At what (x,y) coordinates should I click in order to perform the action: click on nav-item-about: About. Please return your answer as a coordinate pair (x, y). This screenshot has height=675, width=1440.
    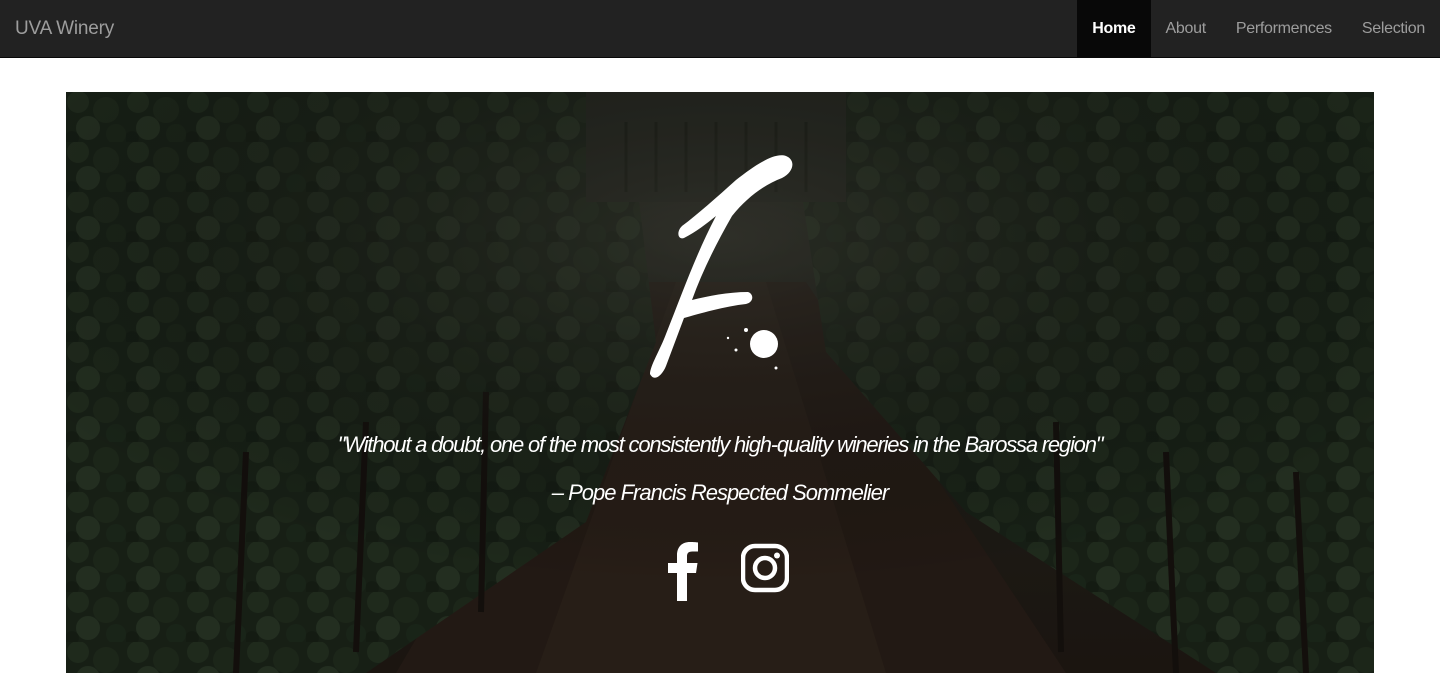
    Looking at the image, I should click on (1186, 28).